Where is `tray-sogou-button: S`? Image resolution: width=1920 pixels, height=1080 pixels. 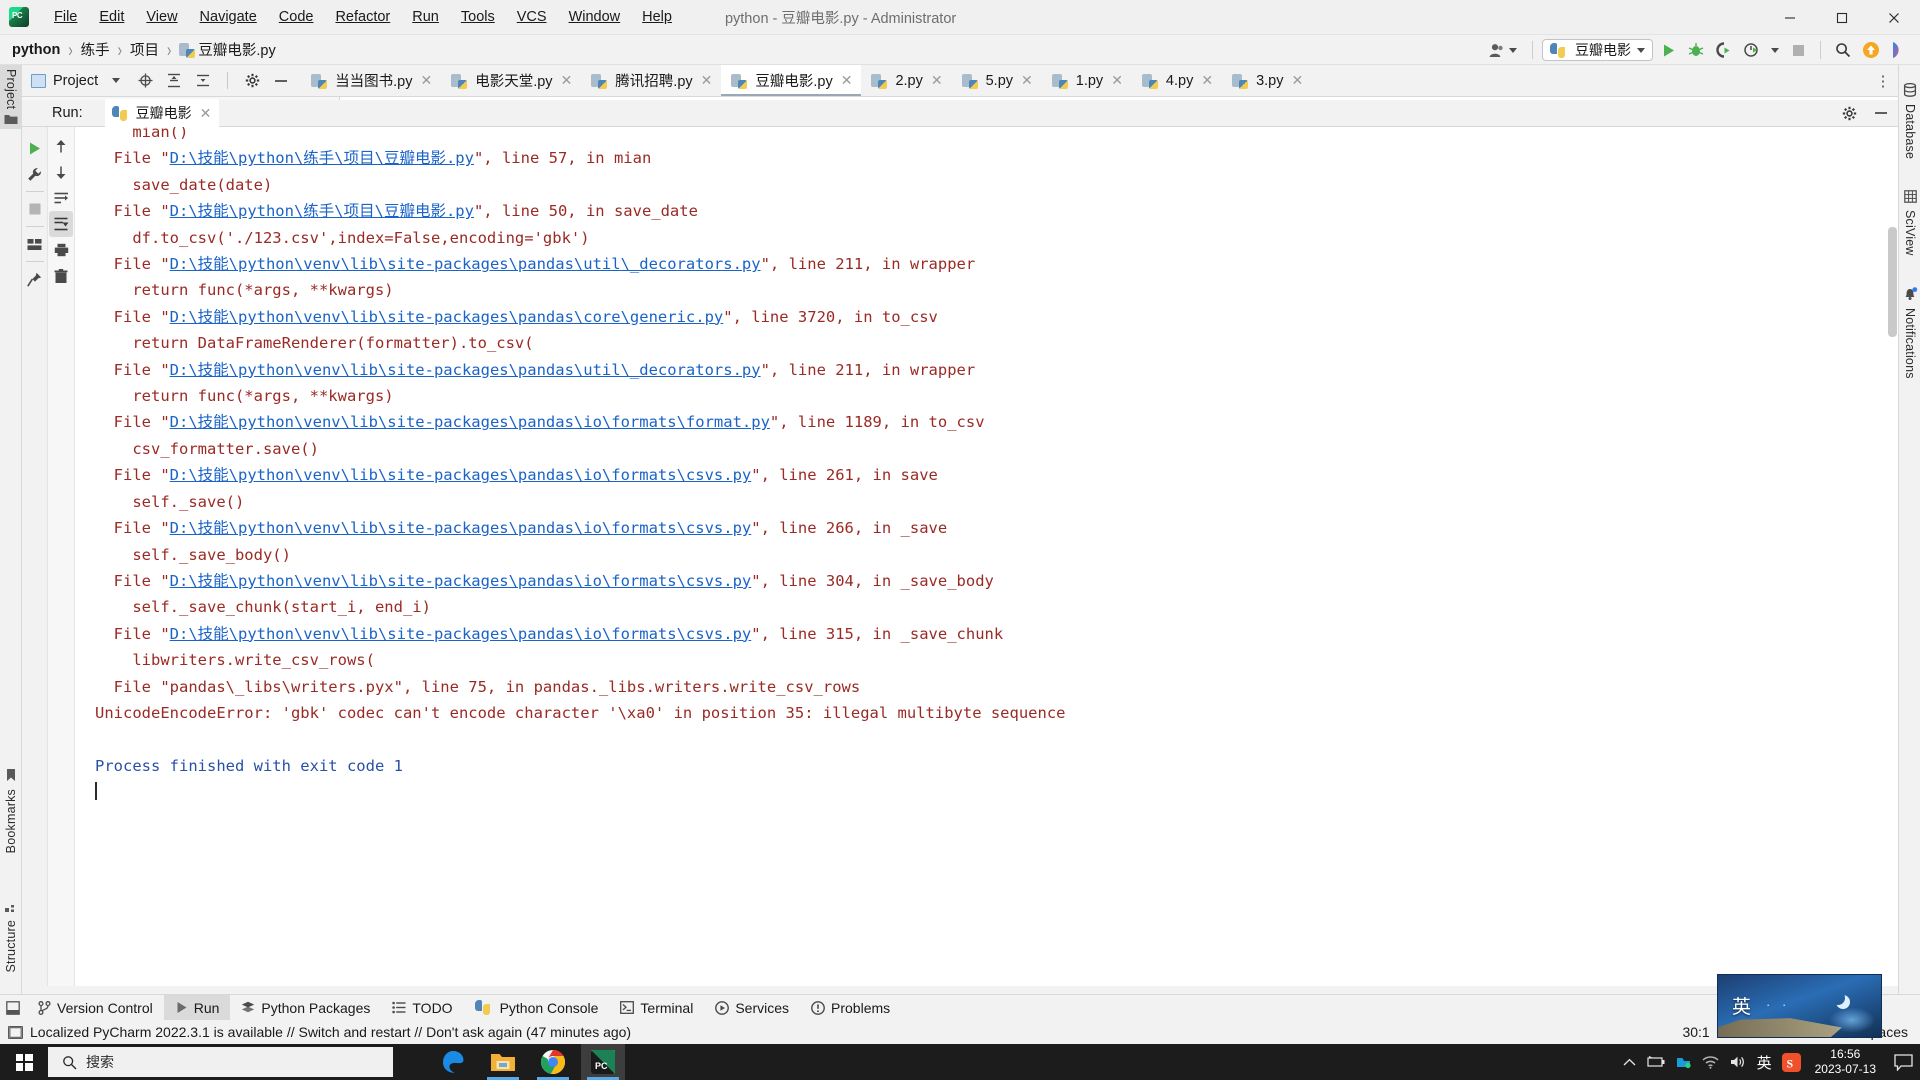
tray-sogou-button: S is located at coordinates (1791, 1062).